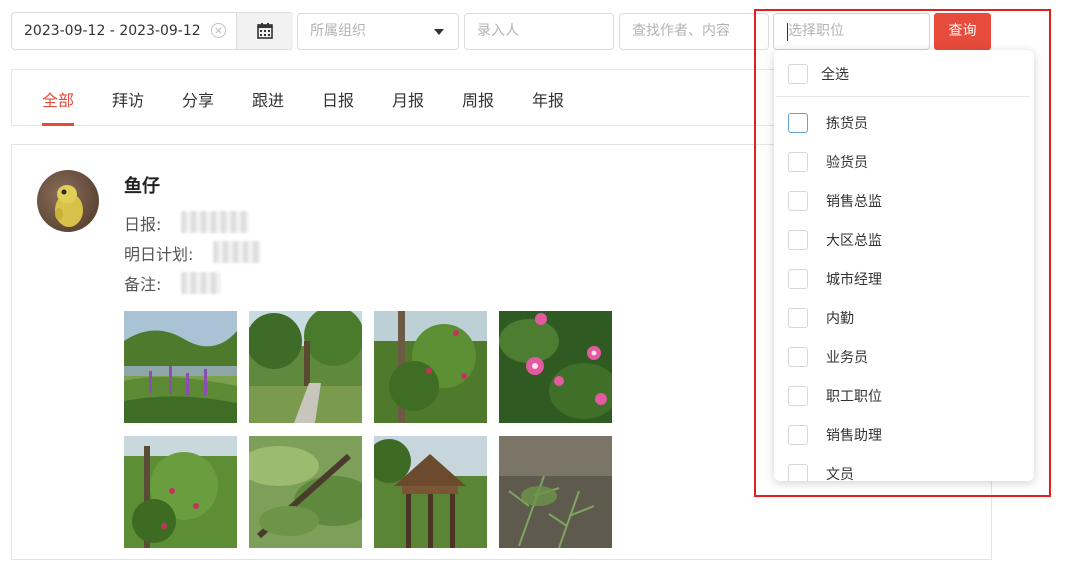 This screenshot has width=1065, height=570. What do you see at coordinates (816, 31) in the screenshot?
I see `position-select-placeholder: 选择职位` at bounding box center [816, 31].